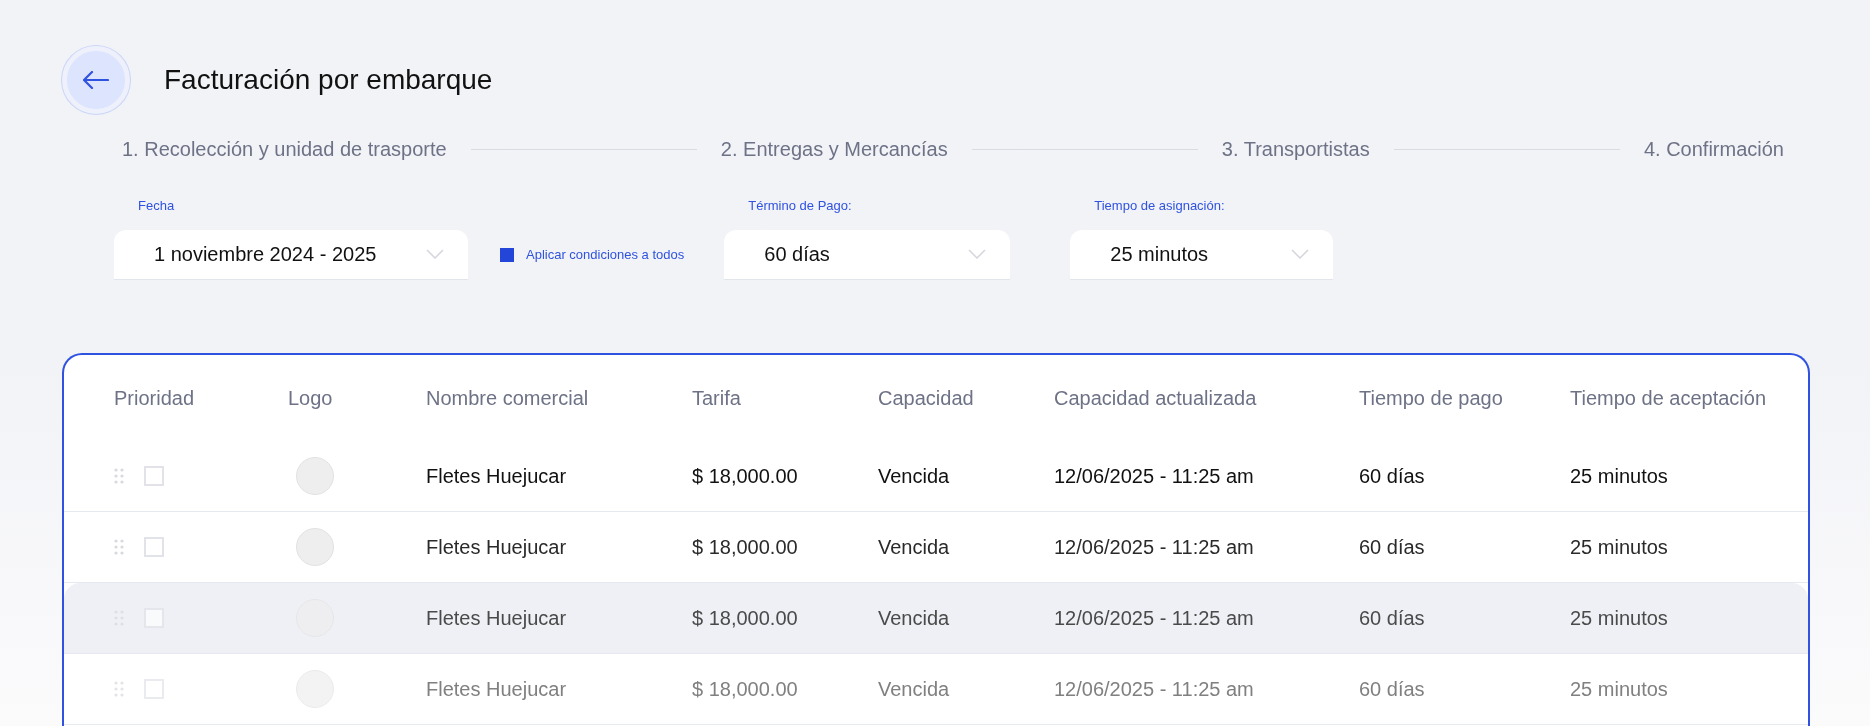 This screenshot has height=726, width=1870. Describe the element at coordinates (291, 254) in the screenshot. I see `select-field: 1 noviembre 2024 - 2025` at that location.